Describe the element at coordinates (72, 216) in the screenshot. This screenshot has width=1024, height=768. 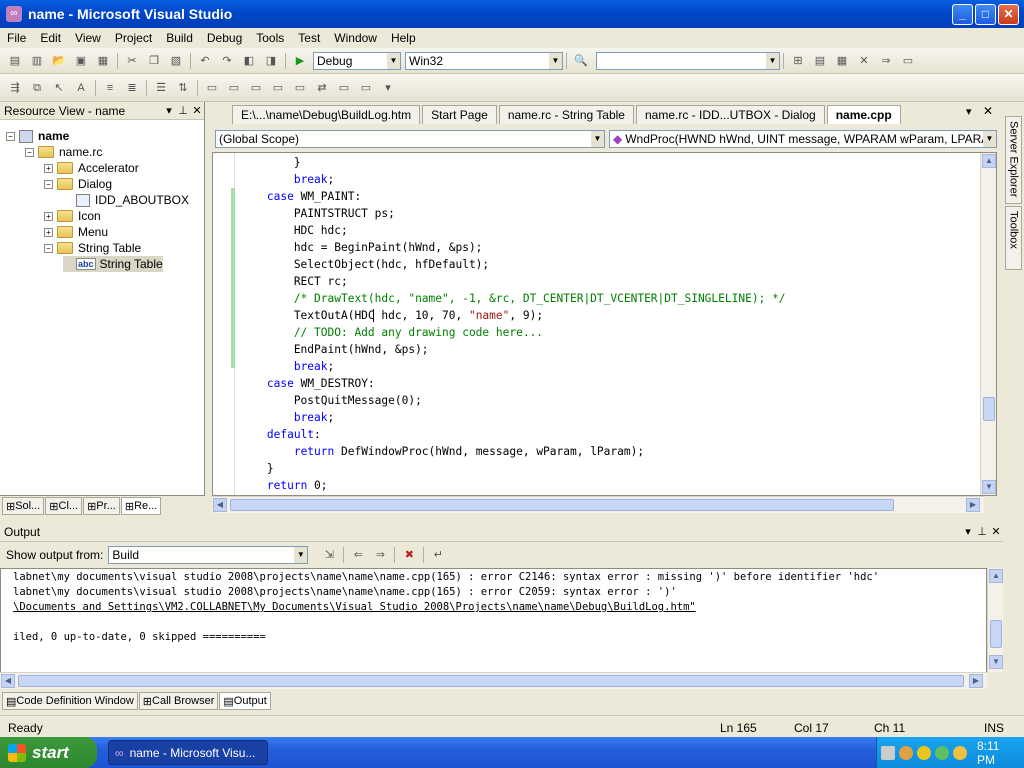
I see `tree-item: + Icon` at that location.